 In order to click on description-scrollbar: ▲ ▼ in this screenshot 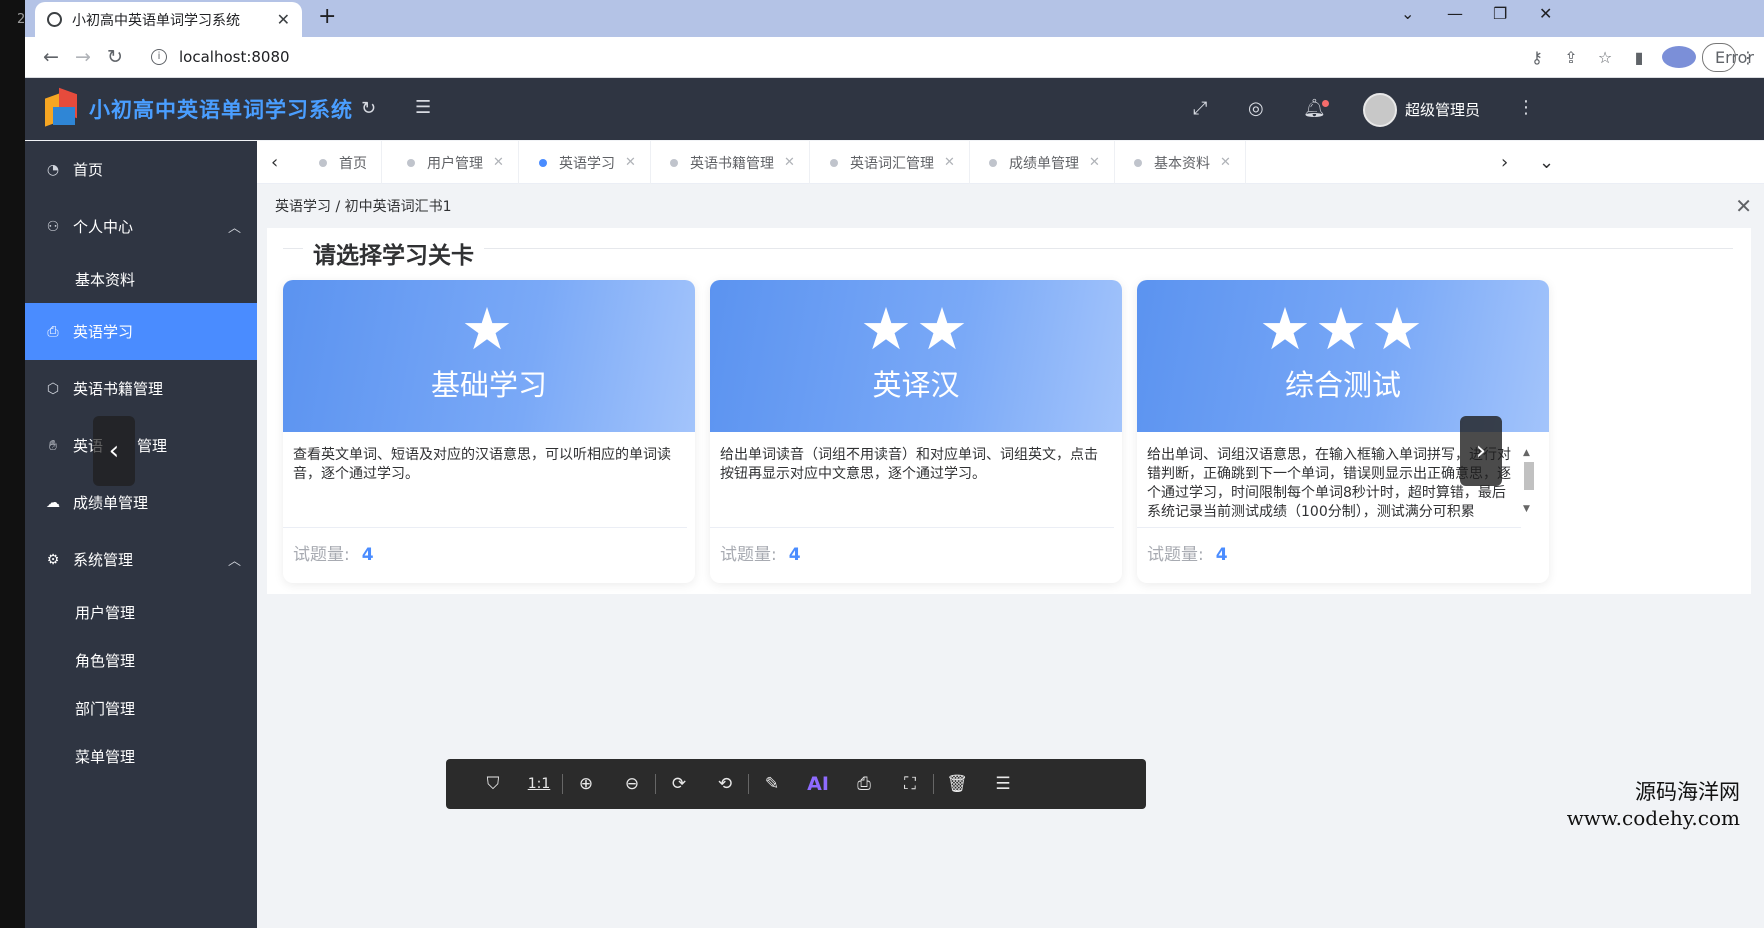, I will do `click(1529, 483)`.